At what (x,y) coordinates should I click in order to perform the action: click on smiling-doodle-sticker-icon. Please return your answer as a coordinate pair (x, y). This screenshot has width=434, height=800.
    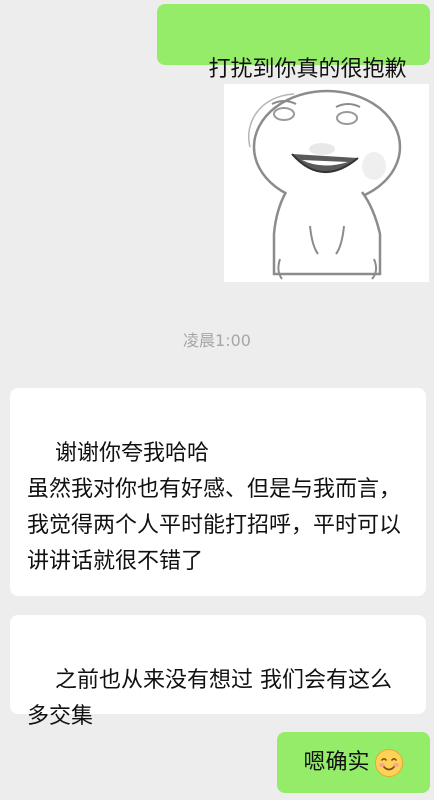
    Looking at the image, I should click on (326, 183).